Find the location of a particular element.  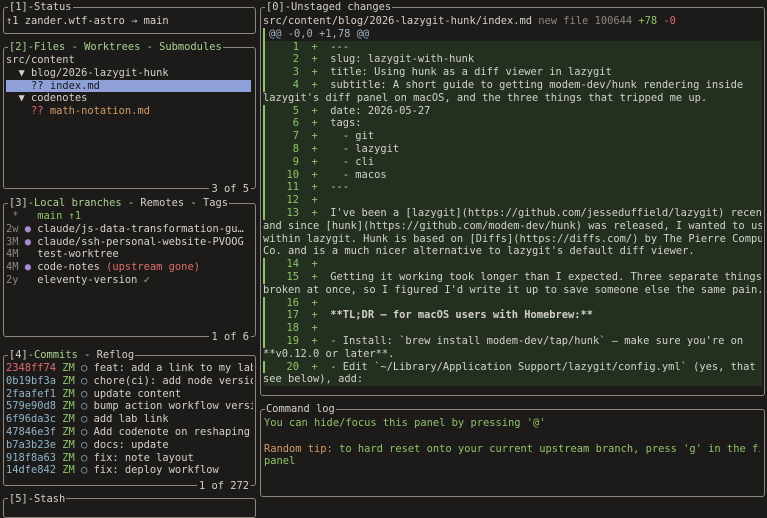

file-tree-item: ▼ codenotes is located at coordinates (128, 98).